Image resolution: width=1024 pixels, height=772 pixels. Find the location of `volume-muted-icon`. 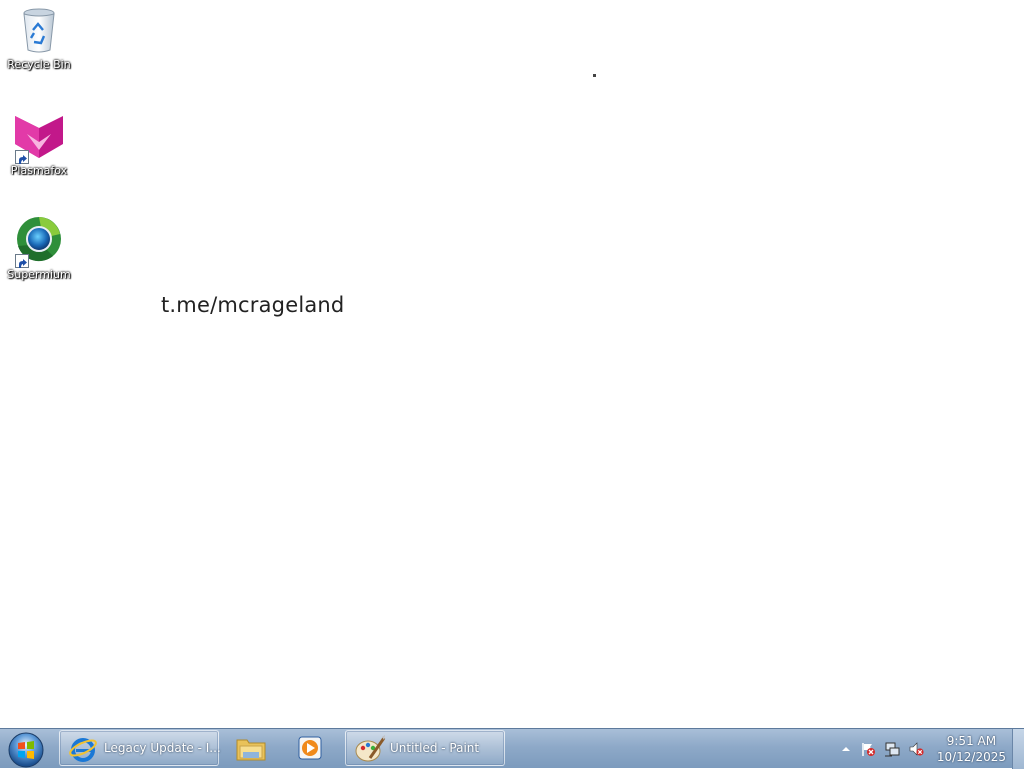

volume-muted-icon is located at coordinates (916, 749).